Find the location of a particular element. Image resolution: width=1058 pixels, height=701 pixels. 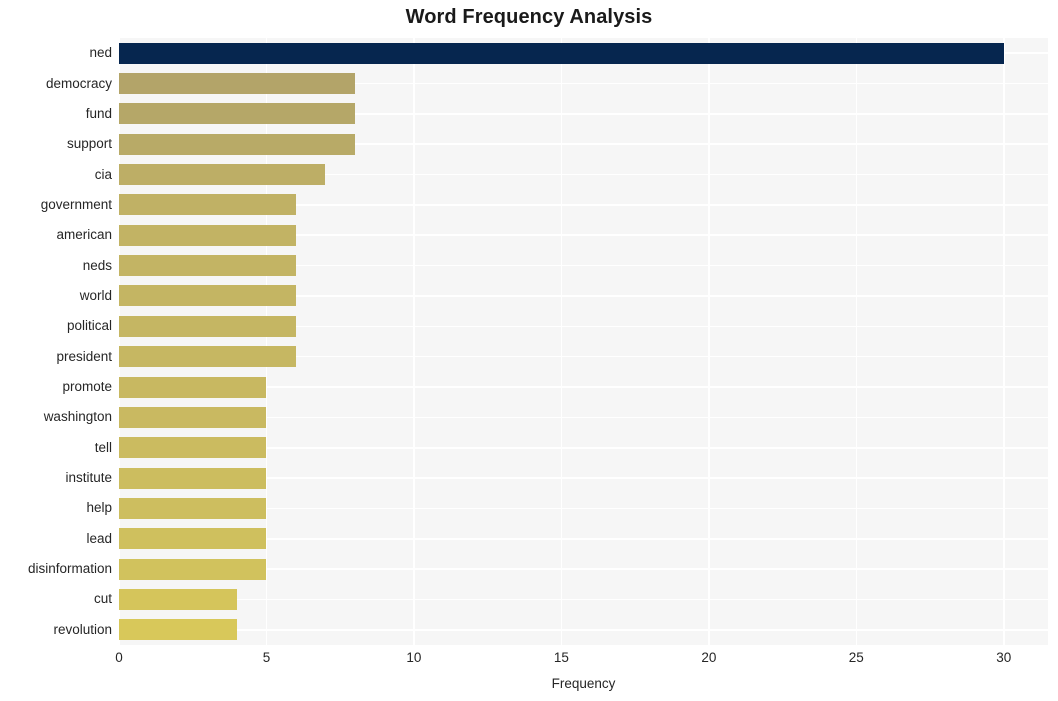

x-axis-tick-labels: 0 5 10 15 20 25 30 is located at coordinates (581, 660).